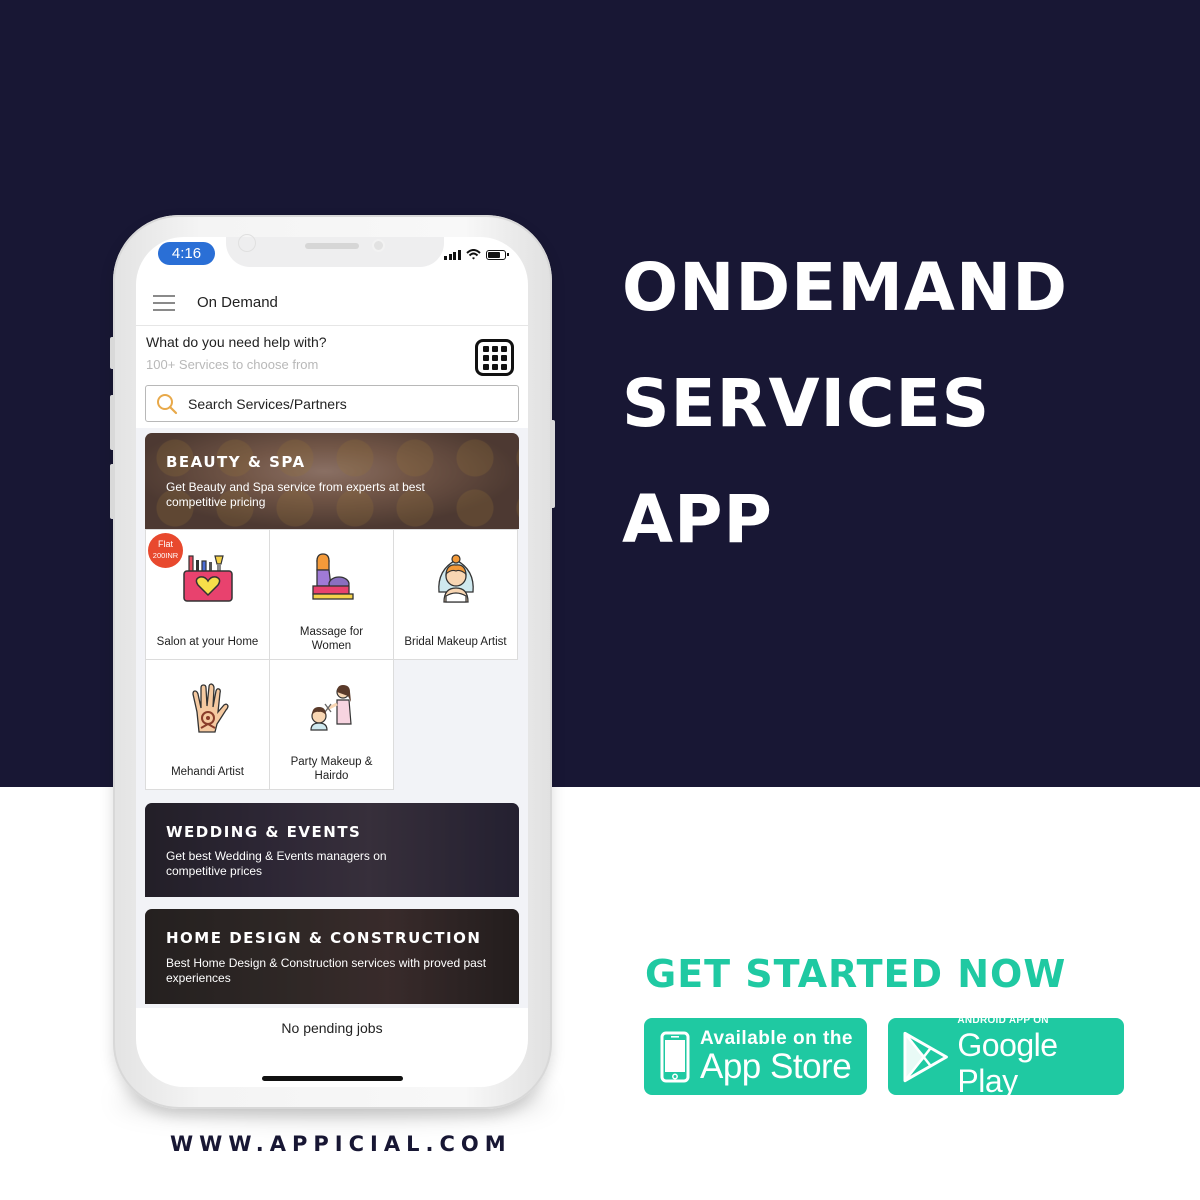 The width and height of the screenshot is (1200, 1200). Describe the element at coordinates (332, 576) in the screenshot. I see `massage-icon` at that location.